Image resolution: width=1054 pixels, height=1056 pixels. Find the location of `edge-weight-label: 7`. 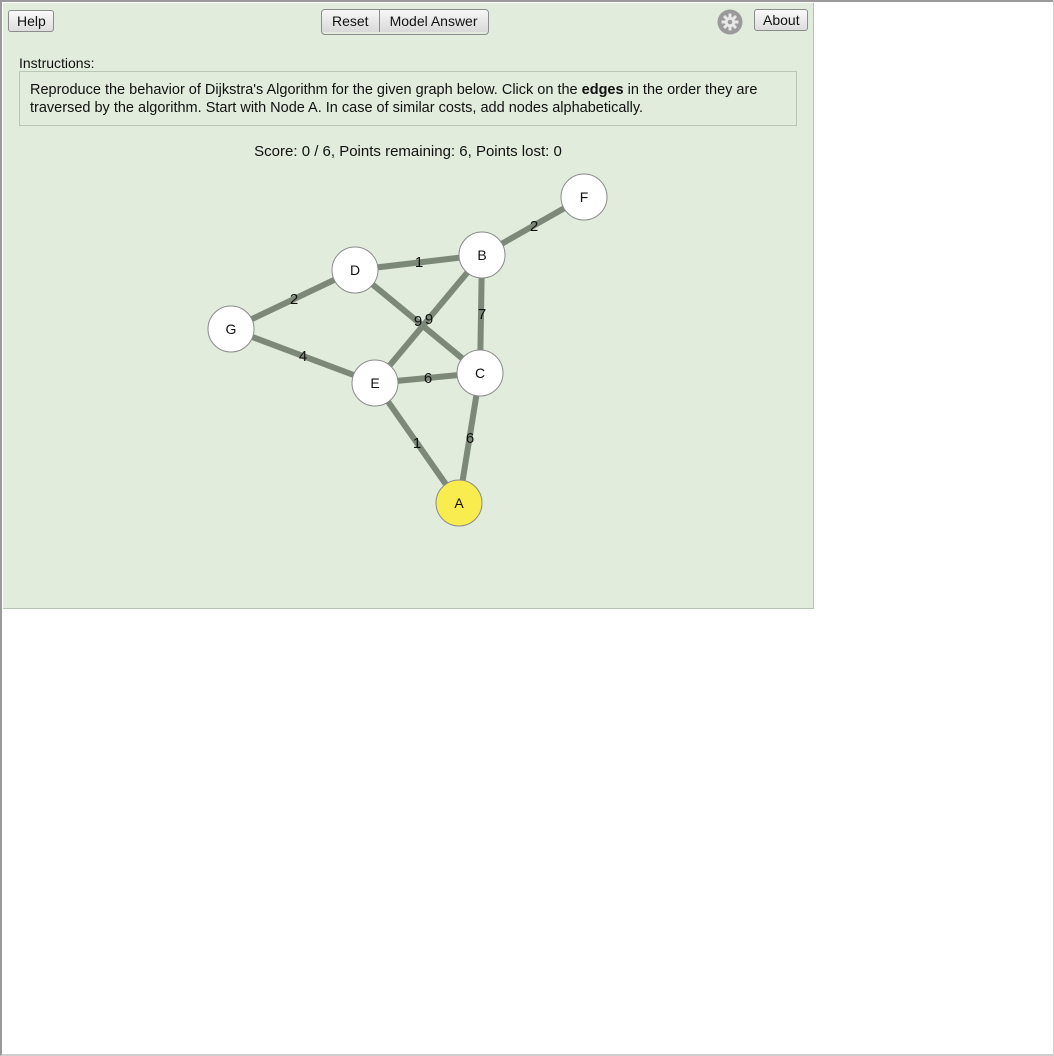

edge-weight-label: 7 is located at coordinates (482, 314).